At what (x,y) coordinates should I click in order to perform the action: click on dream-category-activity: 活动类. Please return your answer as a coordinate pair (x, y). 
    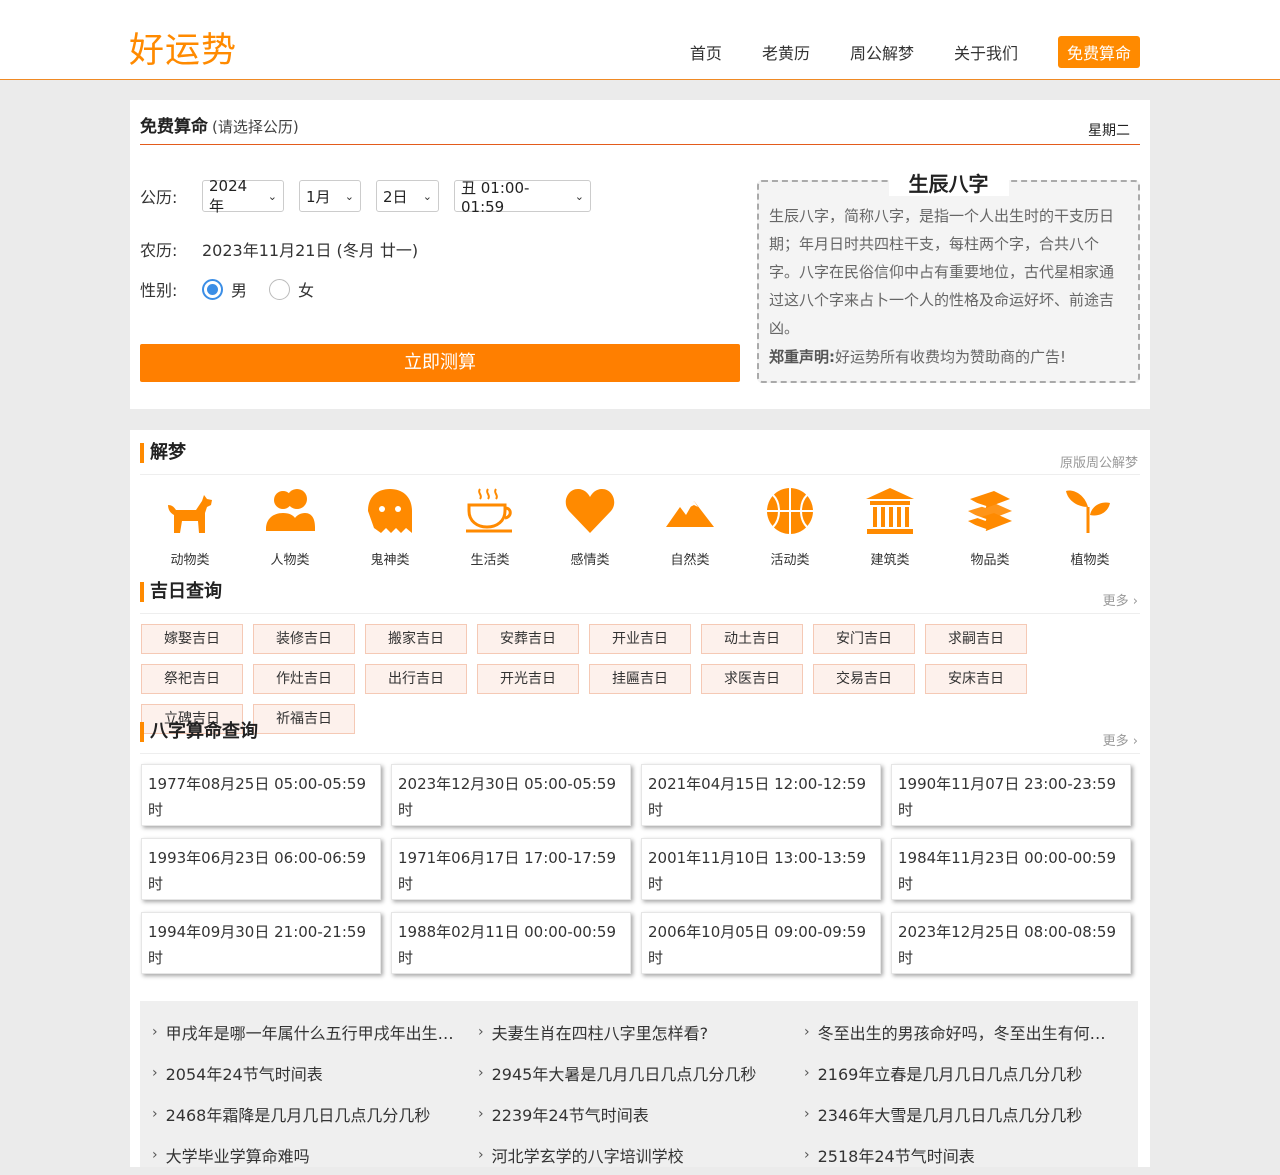
    Looking at the image, I should click on (790, 526).